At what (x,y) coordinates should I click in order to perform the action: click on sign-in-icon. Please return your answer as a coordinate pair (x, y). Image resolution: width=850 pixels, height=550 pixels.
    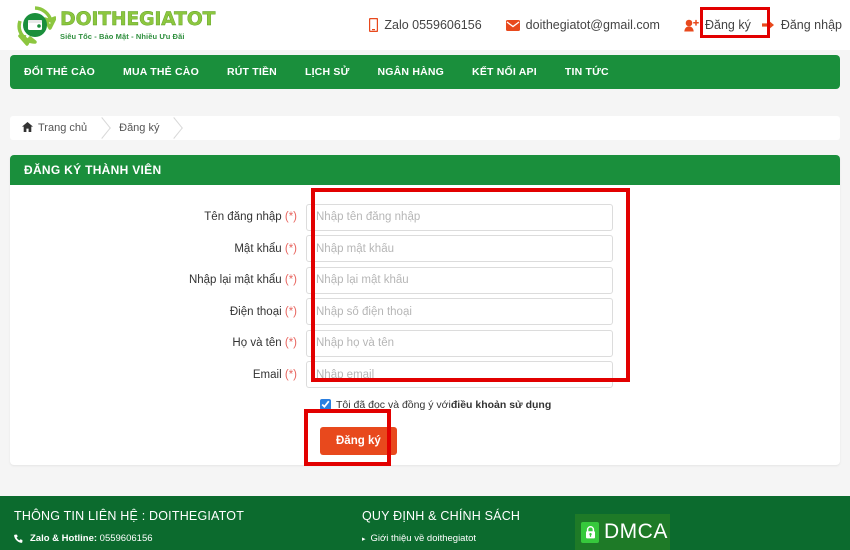
    Looking at the image, I should click on (768, 25).